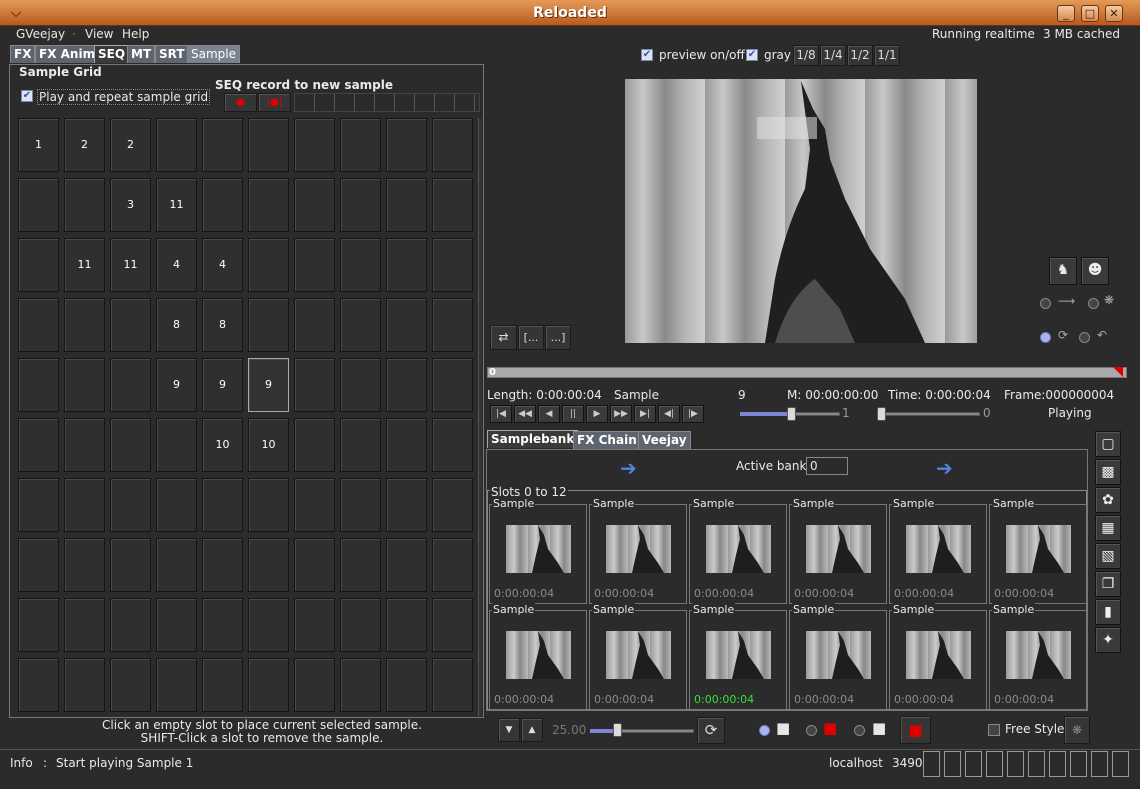 The height and width of the screenshot is (789, 1140). What do you see at coordinates (1045, 337) in the screenshot?
I see `loop-radio-normal` at bounding box center [1045, 337].